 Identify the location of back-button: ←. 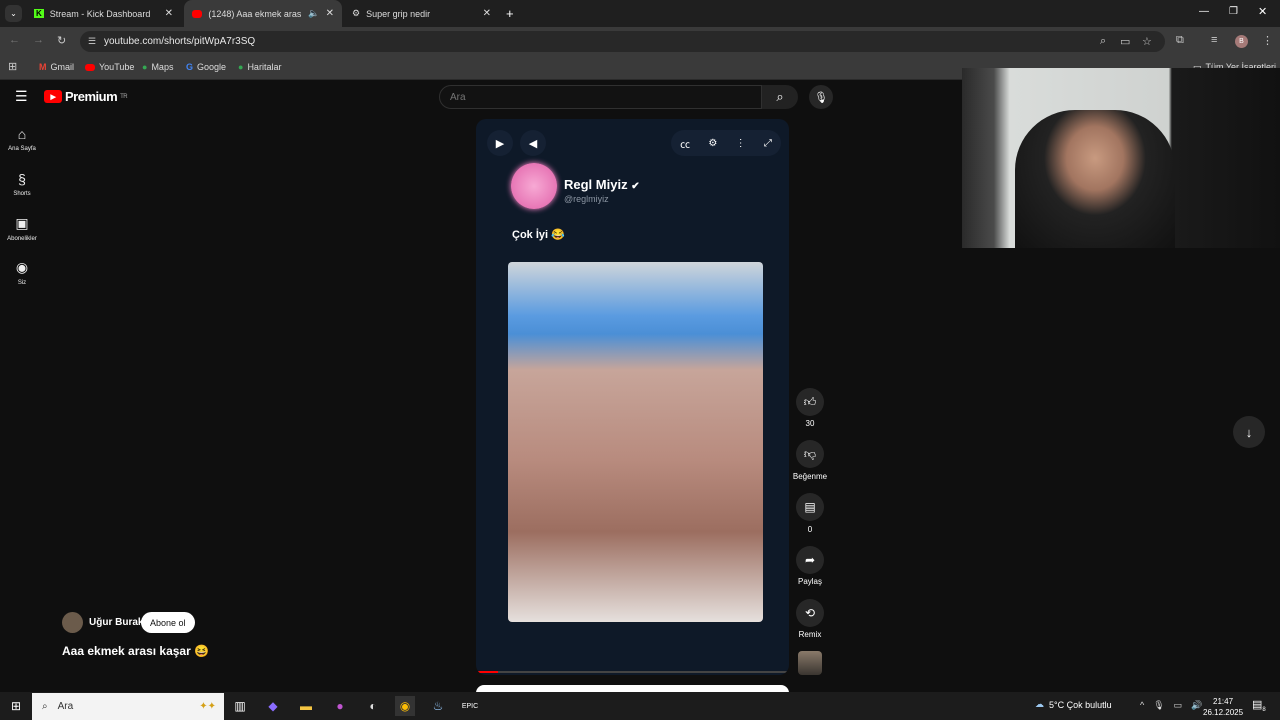
(14, 40).